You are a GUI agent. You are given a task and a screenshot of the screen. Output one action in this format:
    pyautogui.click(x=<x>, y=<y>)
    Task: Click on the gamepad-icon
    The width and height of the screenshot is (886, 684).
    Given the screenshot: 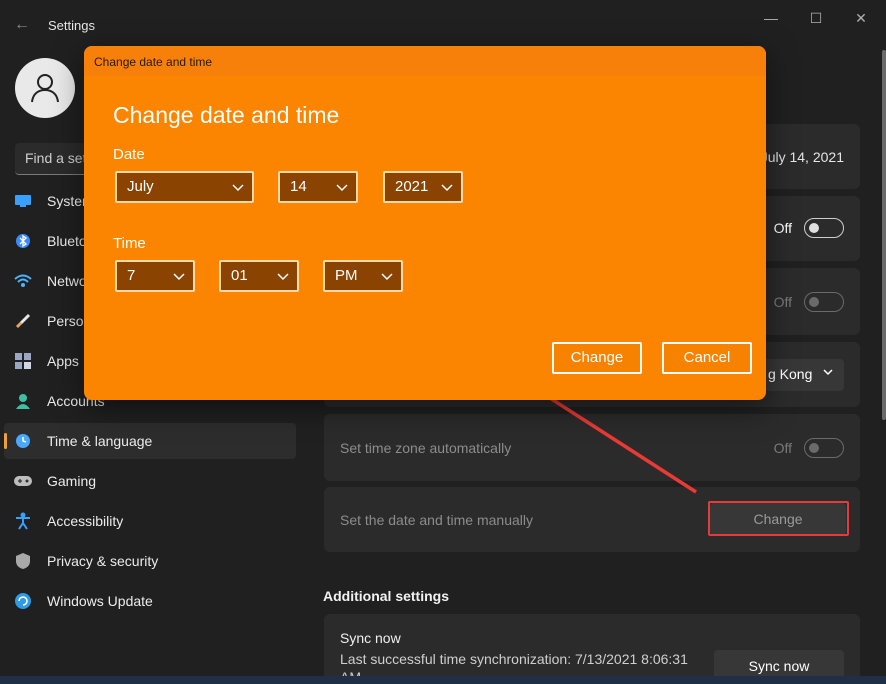 What is the action you would take?
    pyautogui.click(x=23, y=481)
    